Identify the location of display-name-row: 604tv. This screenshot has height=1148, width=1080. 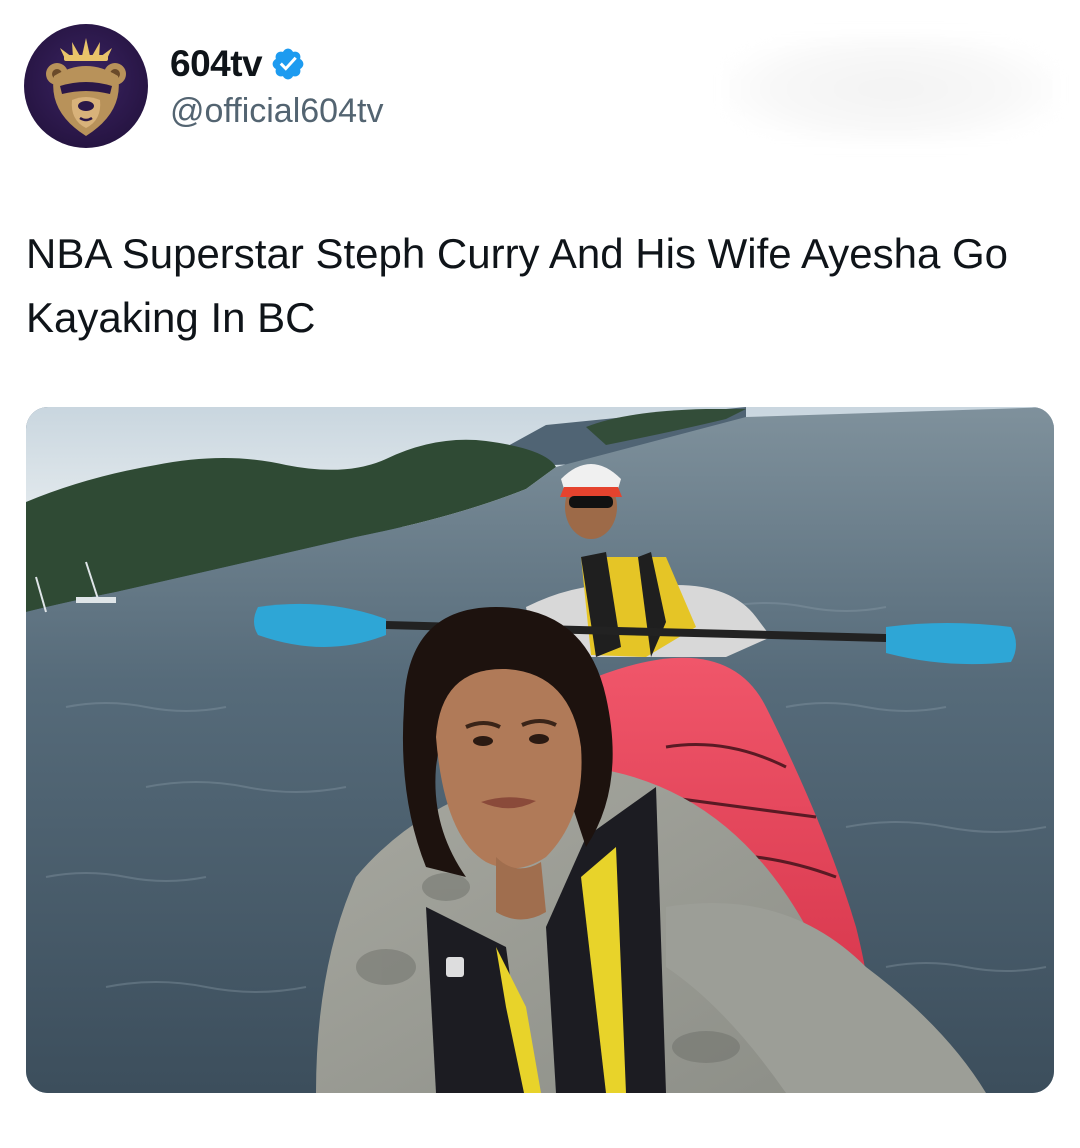
(276, 64).